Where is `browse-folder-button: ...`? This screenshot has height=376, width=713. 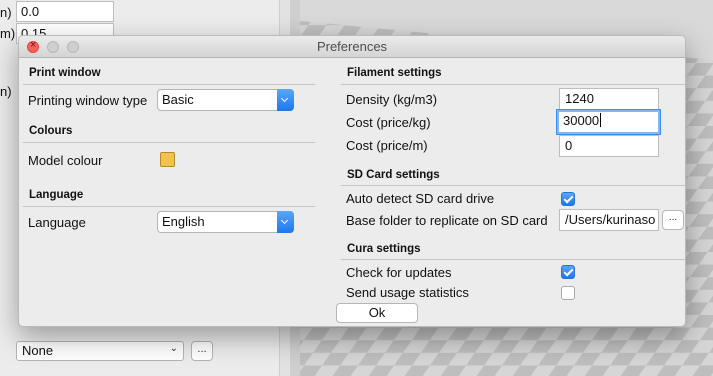 browse-folder-button: ... is located at coordinates (673, 220).